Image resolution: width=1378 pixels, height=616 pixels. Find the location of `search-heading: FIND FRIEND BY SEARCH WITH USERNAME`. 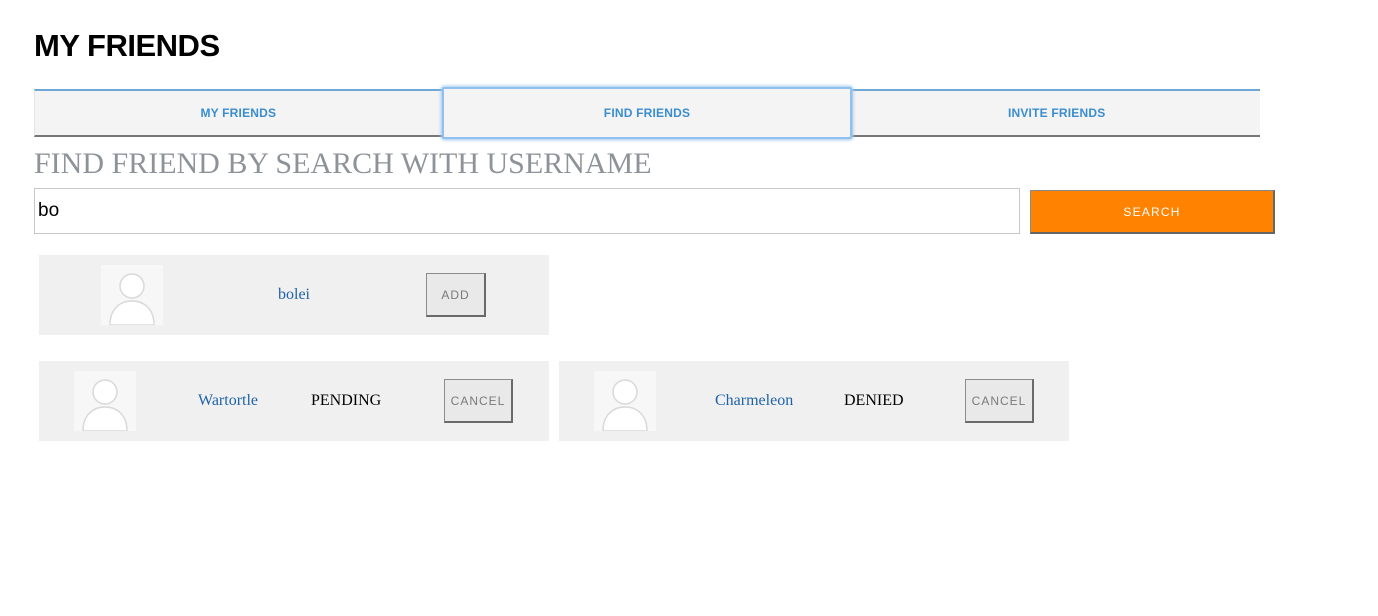

search-heading: FIND FRIEND BY SEARCH WITH USERNAME is located at coordinates (343, 163).